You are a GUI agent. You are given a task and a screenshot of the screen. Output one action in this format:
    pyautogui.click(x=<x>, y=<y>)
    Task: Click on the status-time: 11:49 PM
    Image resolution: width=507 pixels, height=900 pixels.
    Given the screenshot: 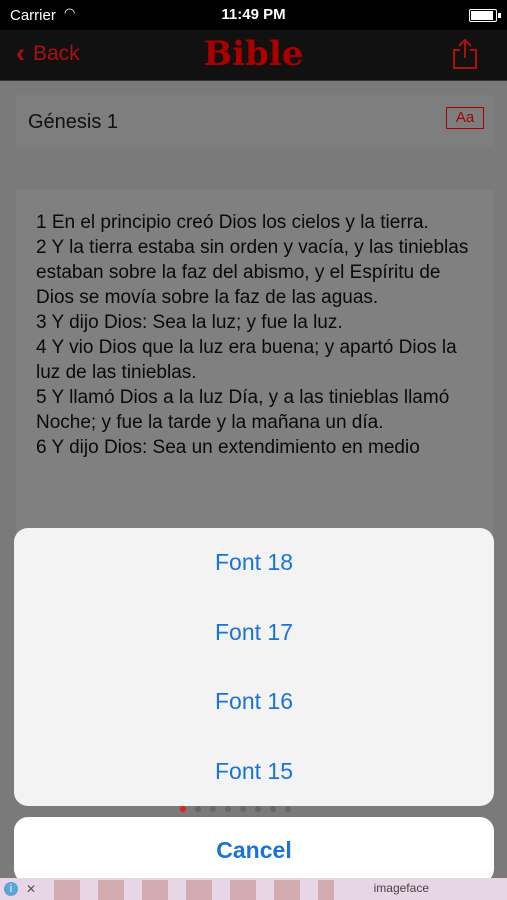 What is the action you would take?
    pyautogui.click(x=253, y=14)
    